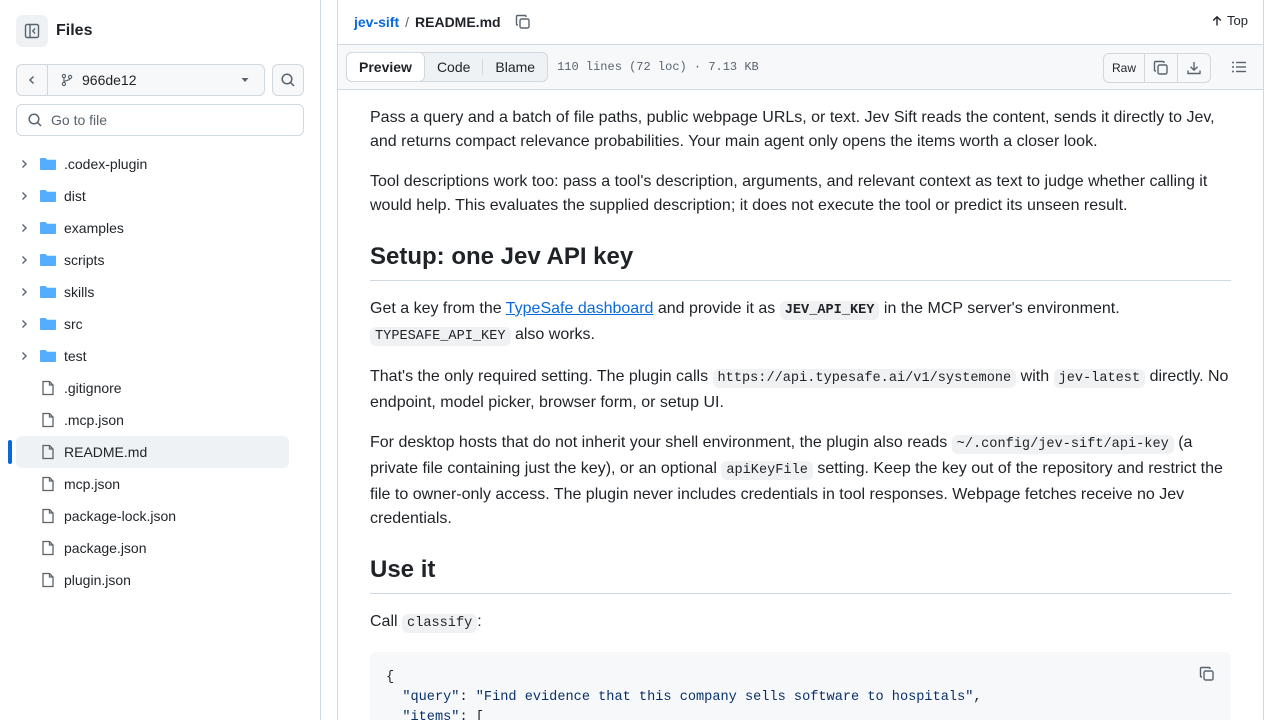  What do you see at coordinates (171, 120) in the screenshot?
I see `go-to-file-input` at bounding box center [171, 120].